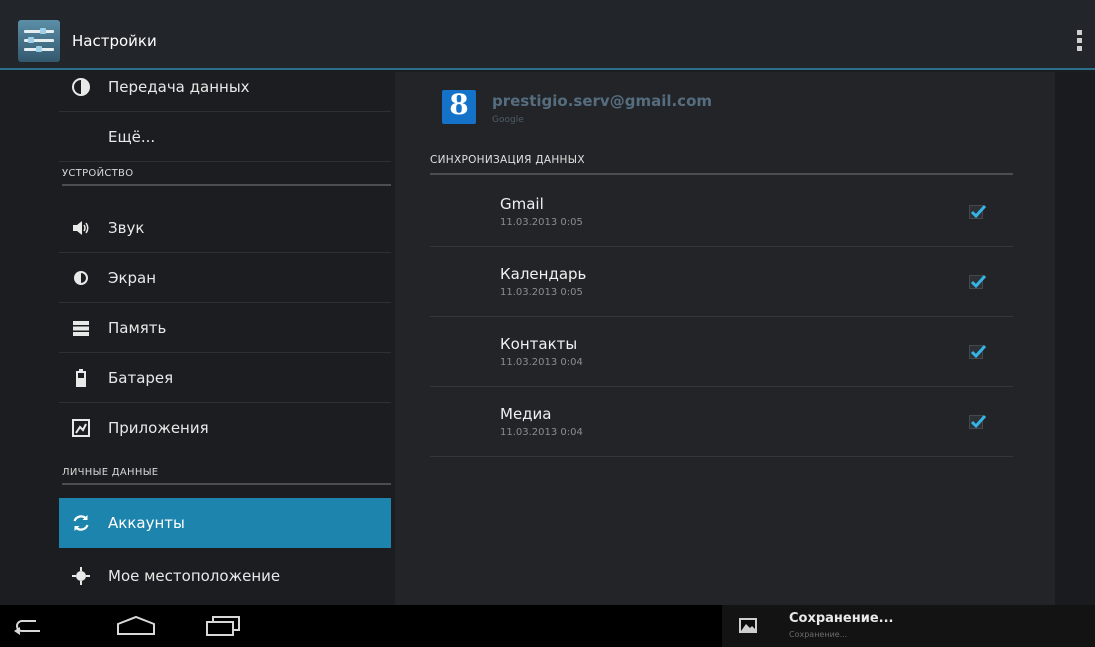 The width and height of the screenshot is (1095, 647). I want to click on location-icon, so click(81, 576).